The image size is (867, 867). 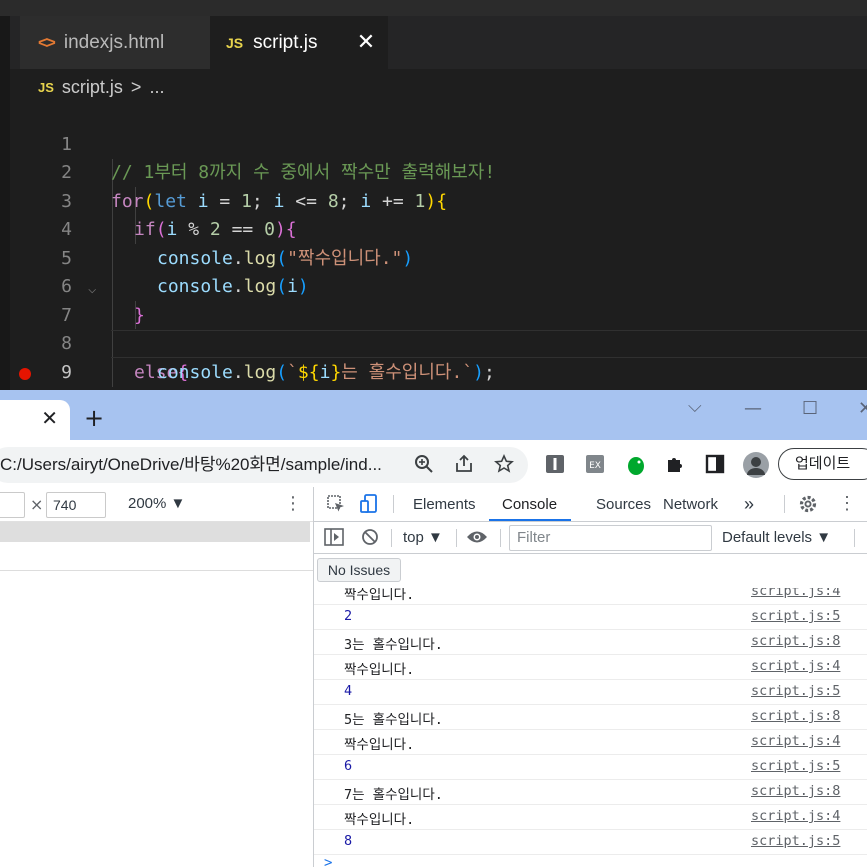 I want to click on tab-elements: Elements, so click(x=444, y=504).